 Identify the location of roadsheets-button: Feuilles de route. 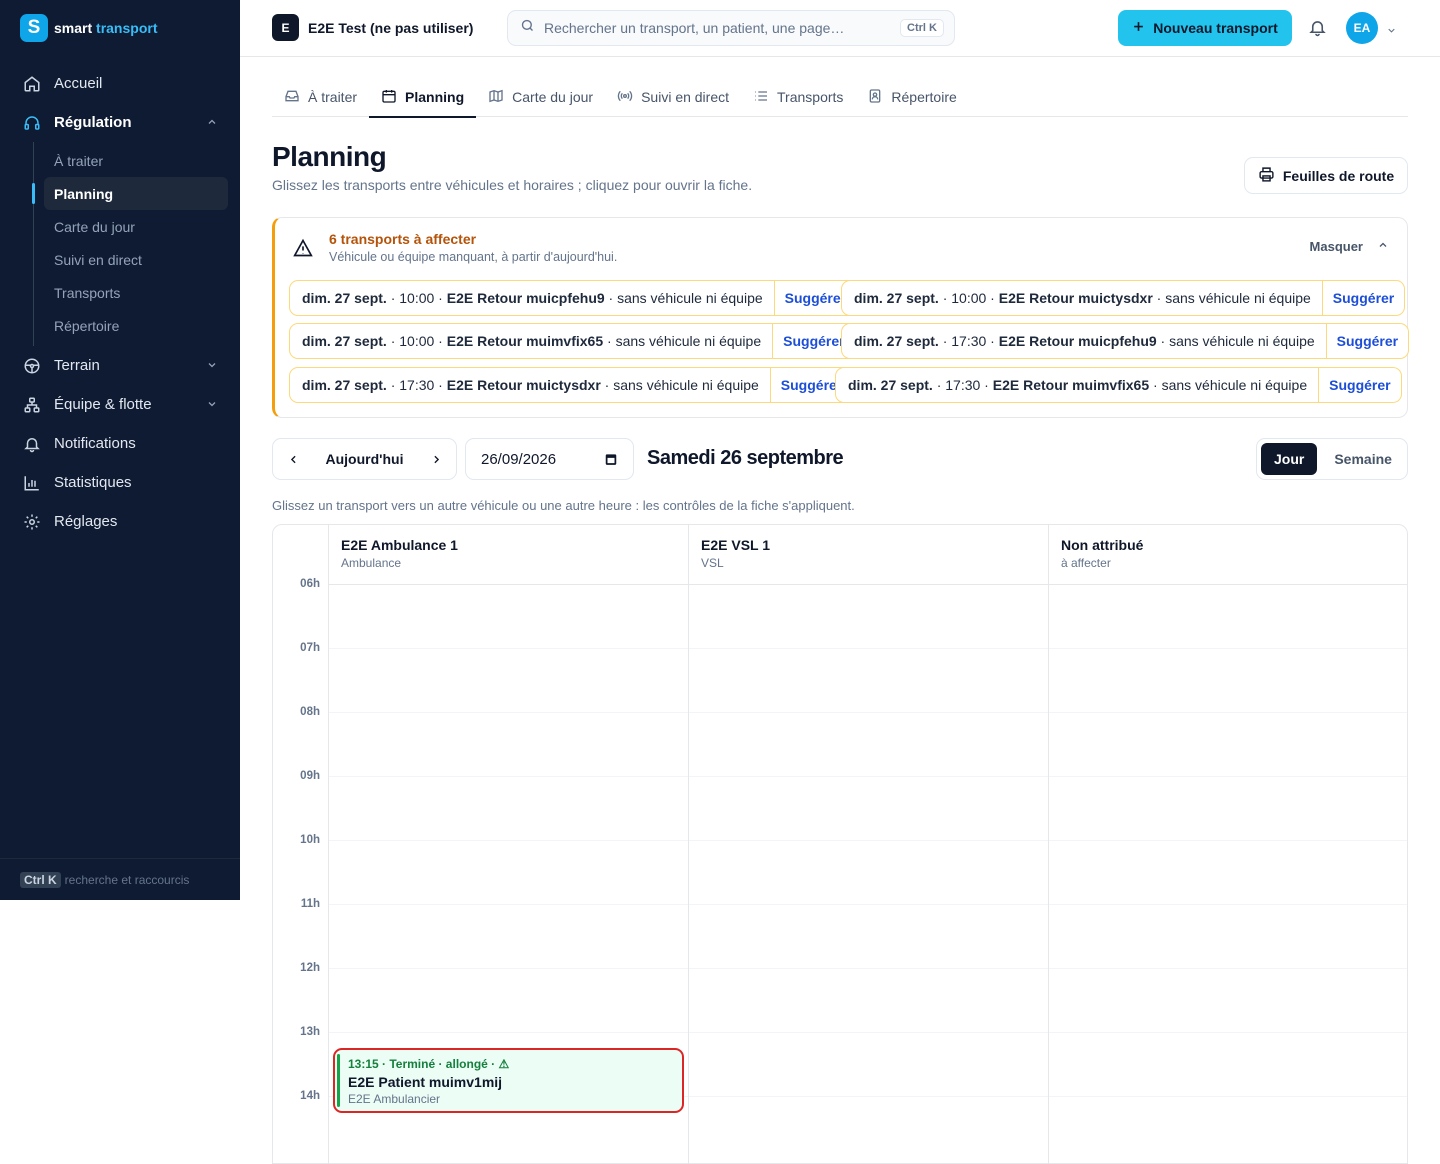
(1326, 175).